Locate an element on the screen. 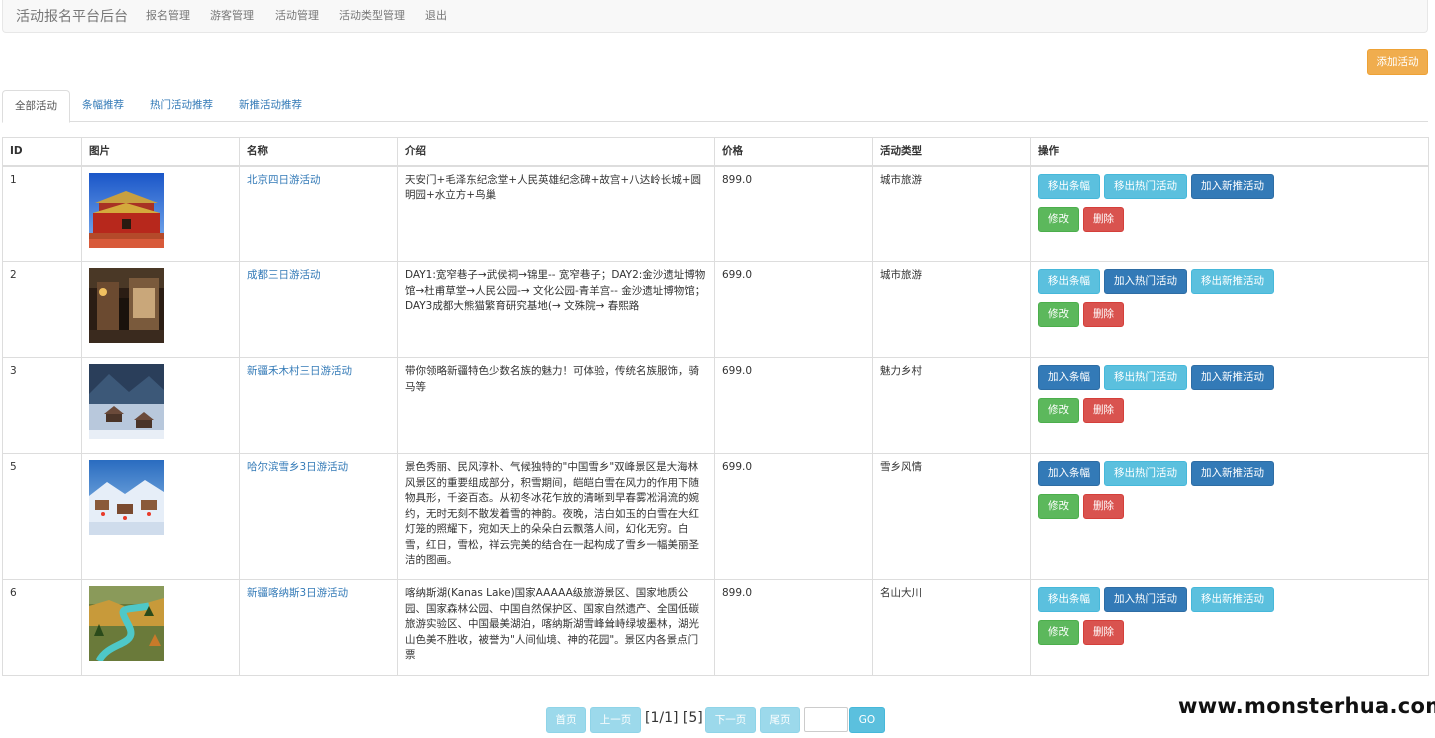 The width and height of the screenshot is (1435, 738). cell-name-link: 北京四日游活动 is located at coordinates (318, 213).